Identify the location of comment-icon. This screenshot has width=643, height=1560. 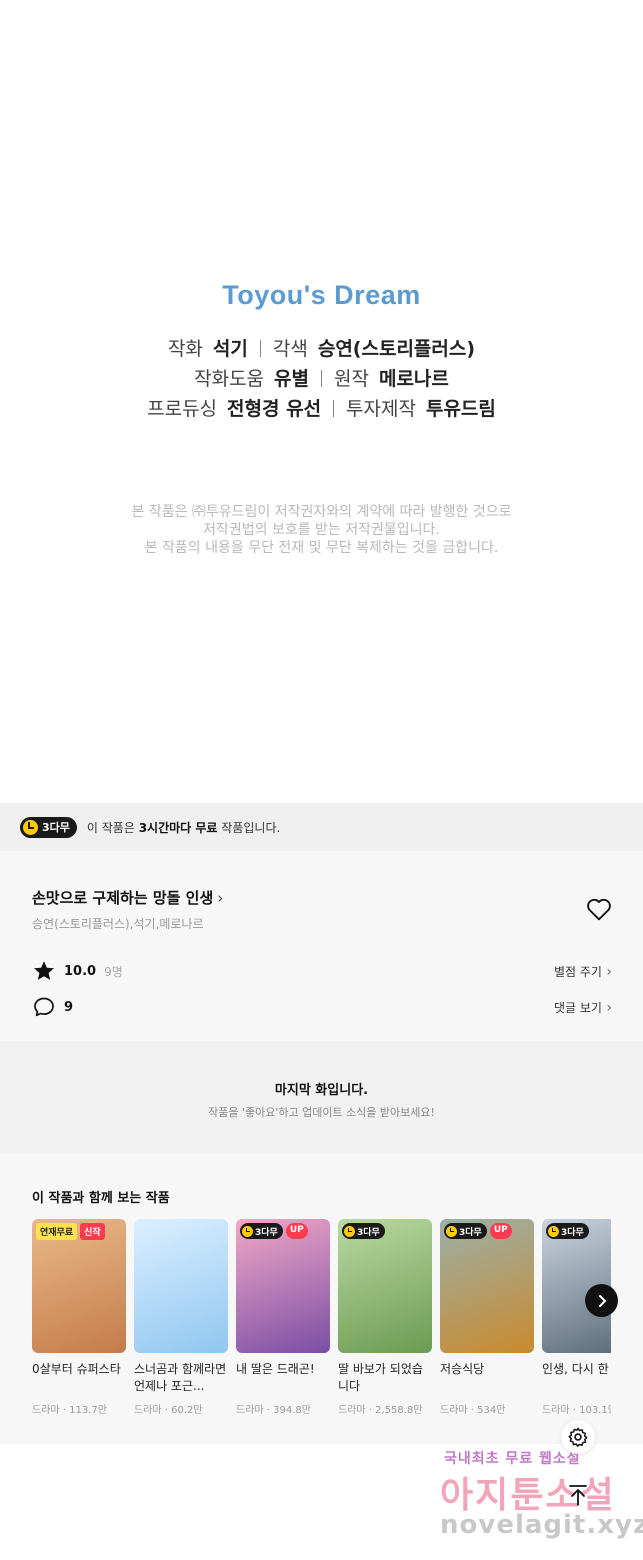
(44, 1007).